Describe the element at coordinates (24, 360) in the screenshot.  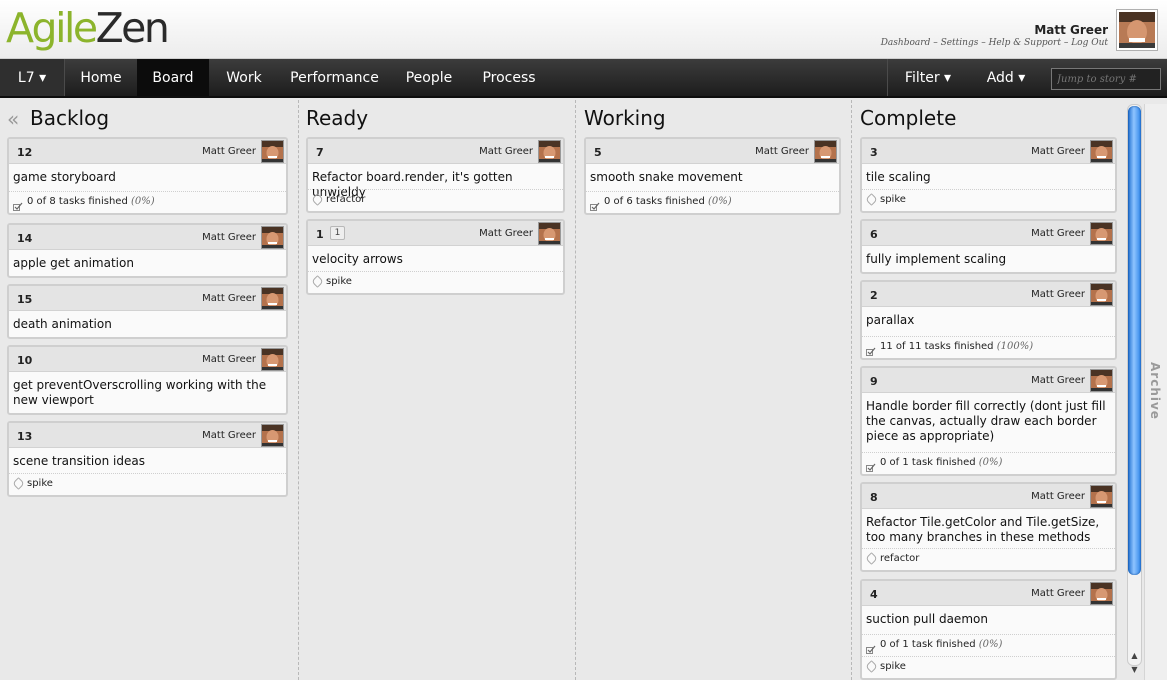
I see `story-number: 10` at that location.